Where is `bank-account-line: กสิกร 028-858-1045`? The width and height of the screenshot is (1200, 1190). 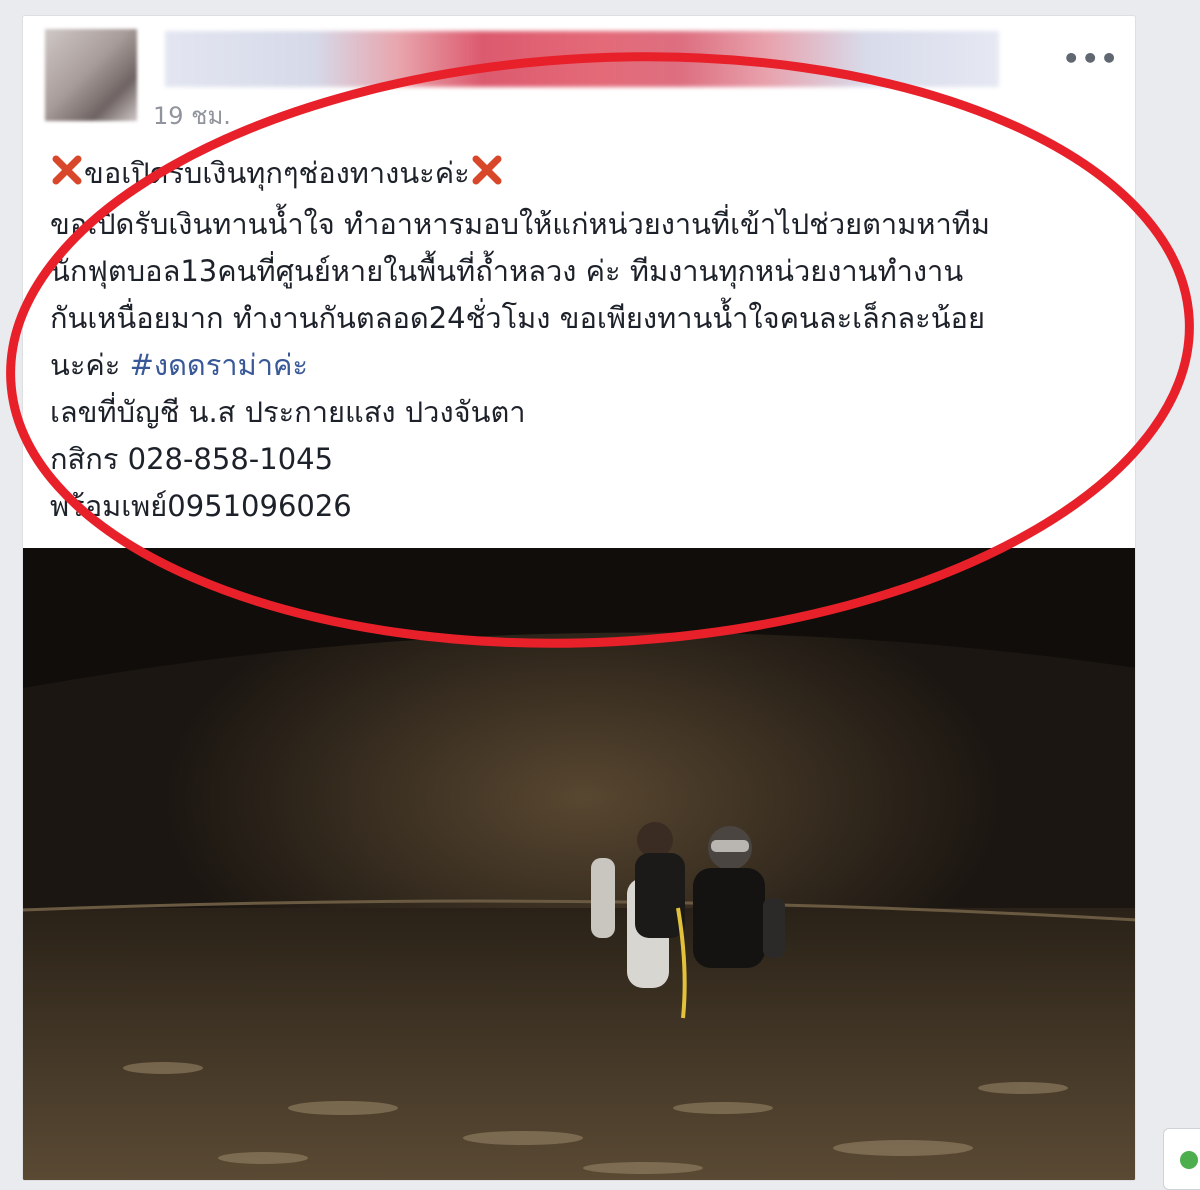
bank-account-line: กสิกร 028-858-1045 is located at coordinates (192, 459).